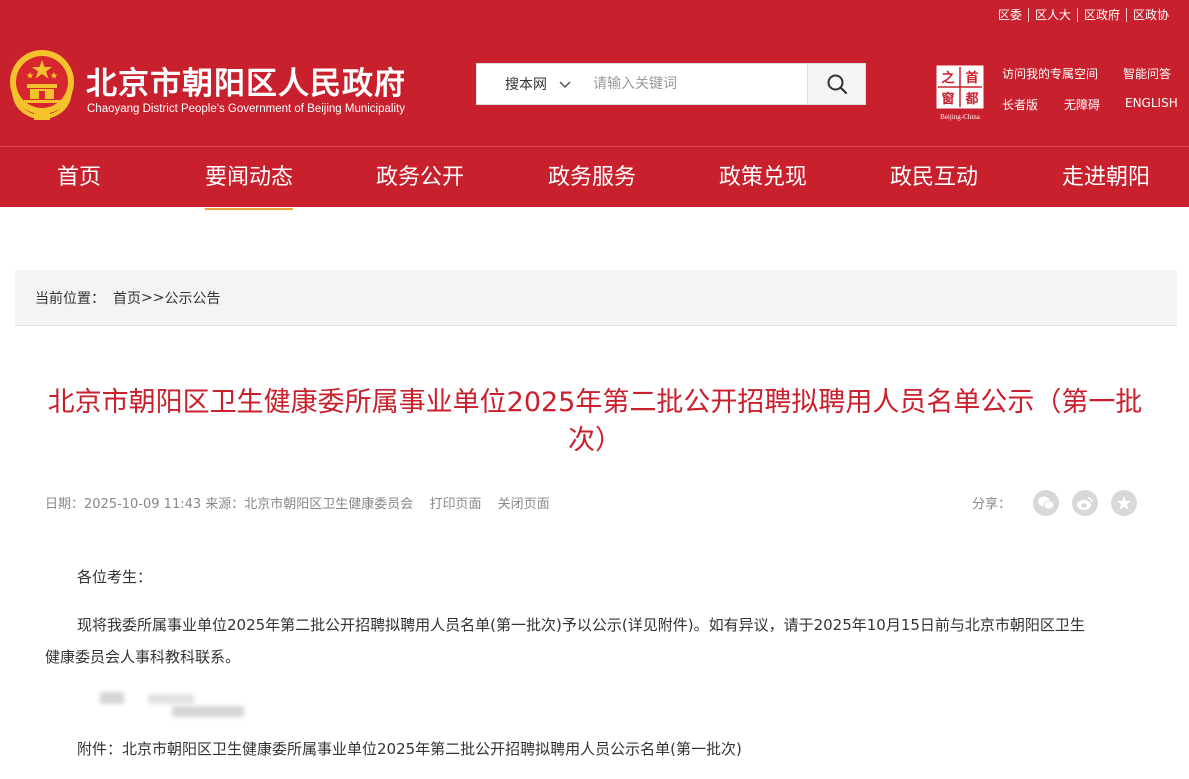  What do you see at coordinates (971, 78) in the screenshot?
I see `logo-char: 首` at bounding box center [971, 78].